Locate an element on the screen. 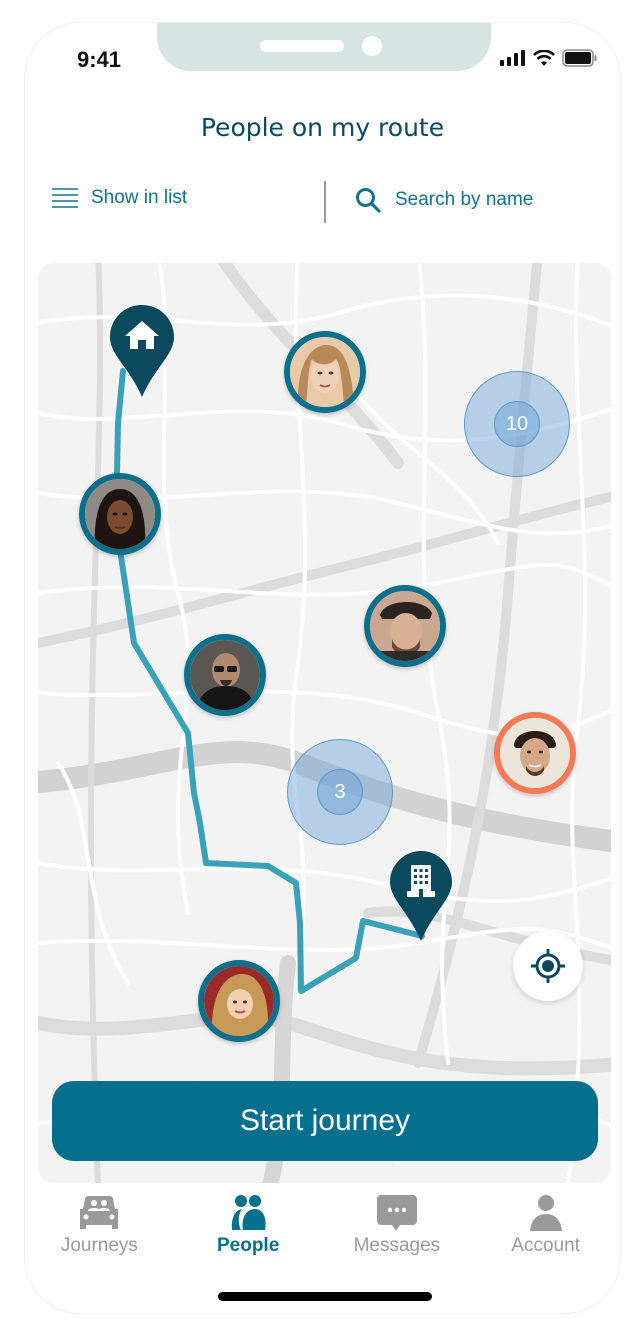  tab-messages: Messages is located at coordinates (397, 1228).